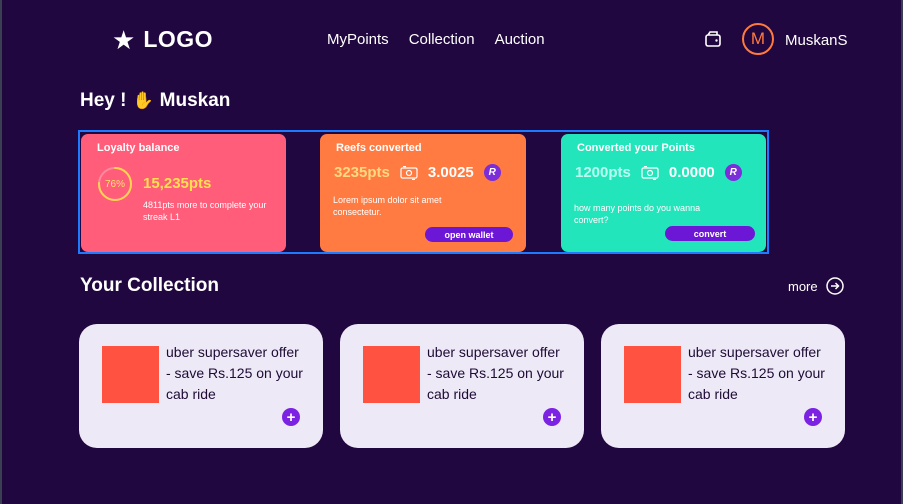  I want to click on logo-text: LOGO, so click(178, 39).